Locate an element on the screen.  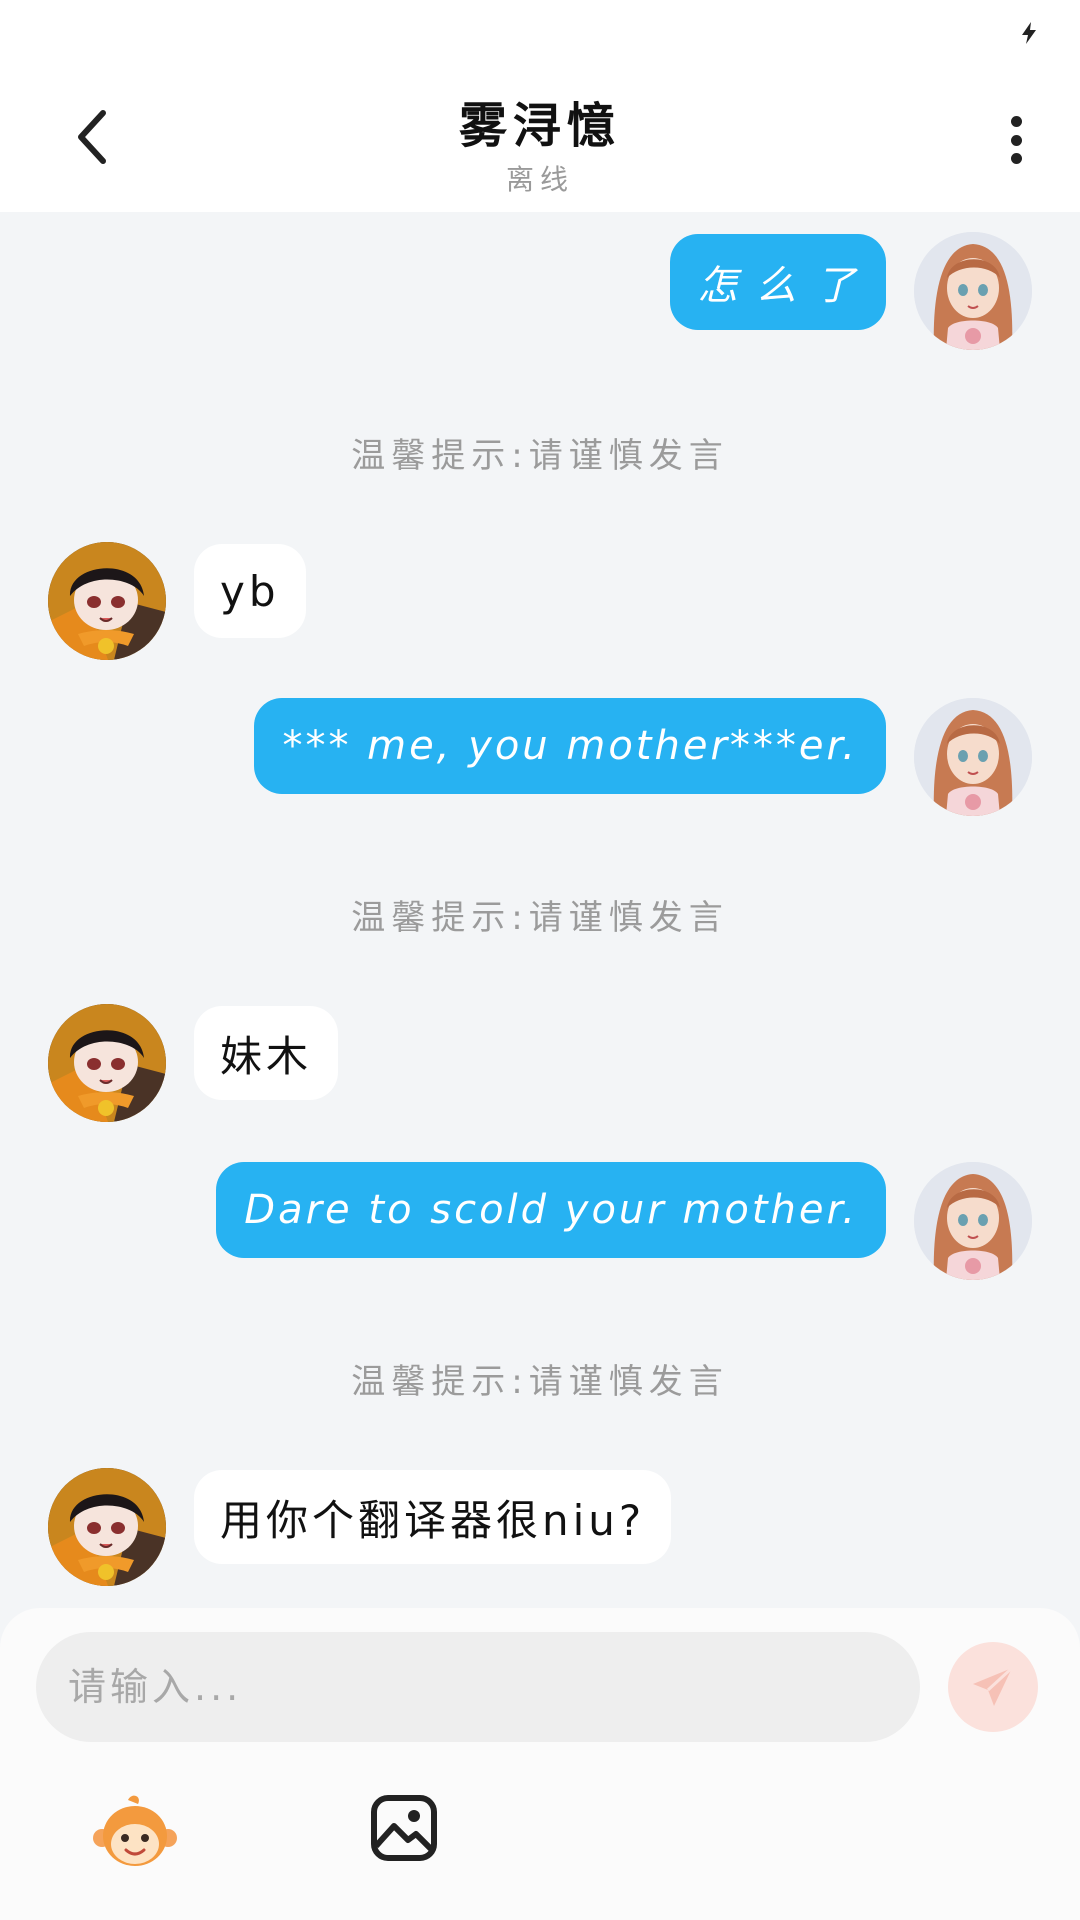
message-row-outgoing: 怎 么 了 is located at coordinates (540, 294).